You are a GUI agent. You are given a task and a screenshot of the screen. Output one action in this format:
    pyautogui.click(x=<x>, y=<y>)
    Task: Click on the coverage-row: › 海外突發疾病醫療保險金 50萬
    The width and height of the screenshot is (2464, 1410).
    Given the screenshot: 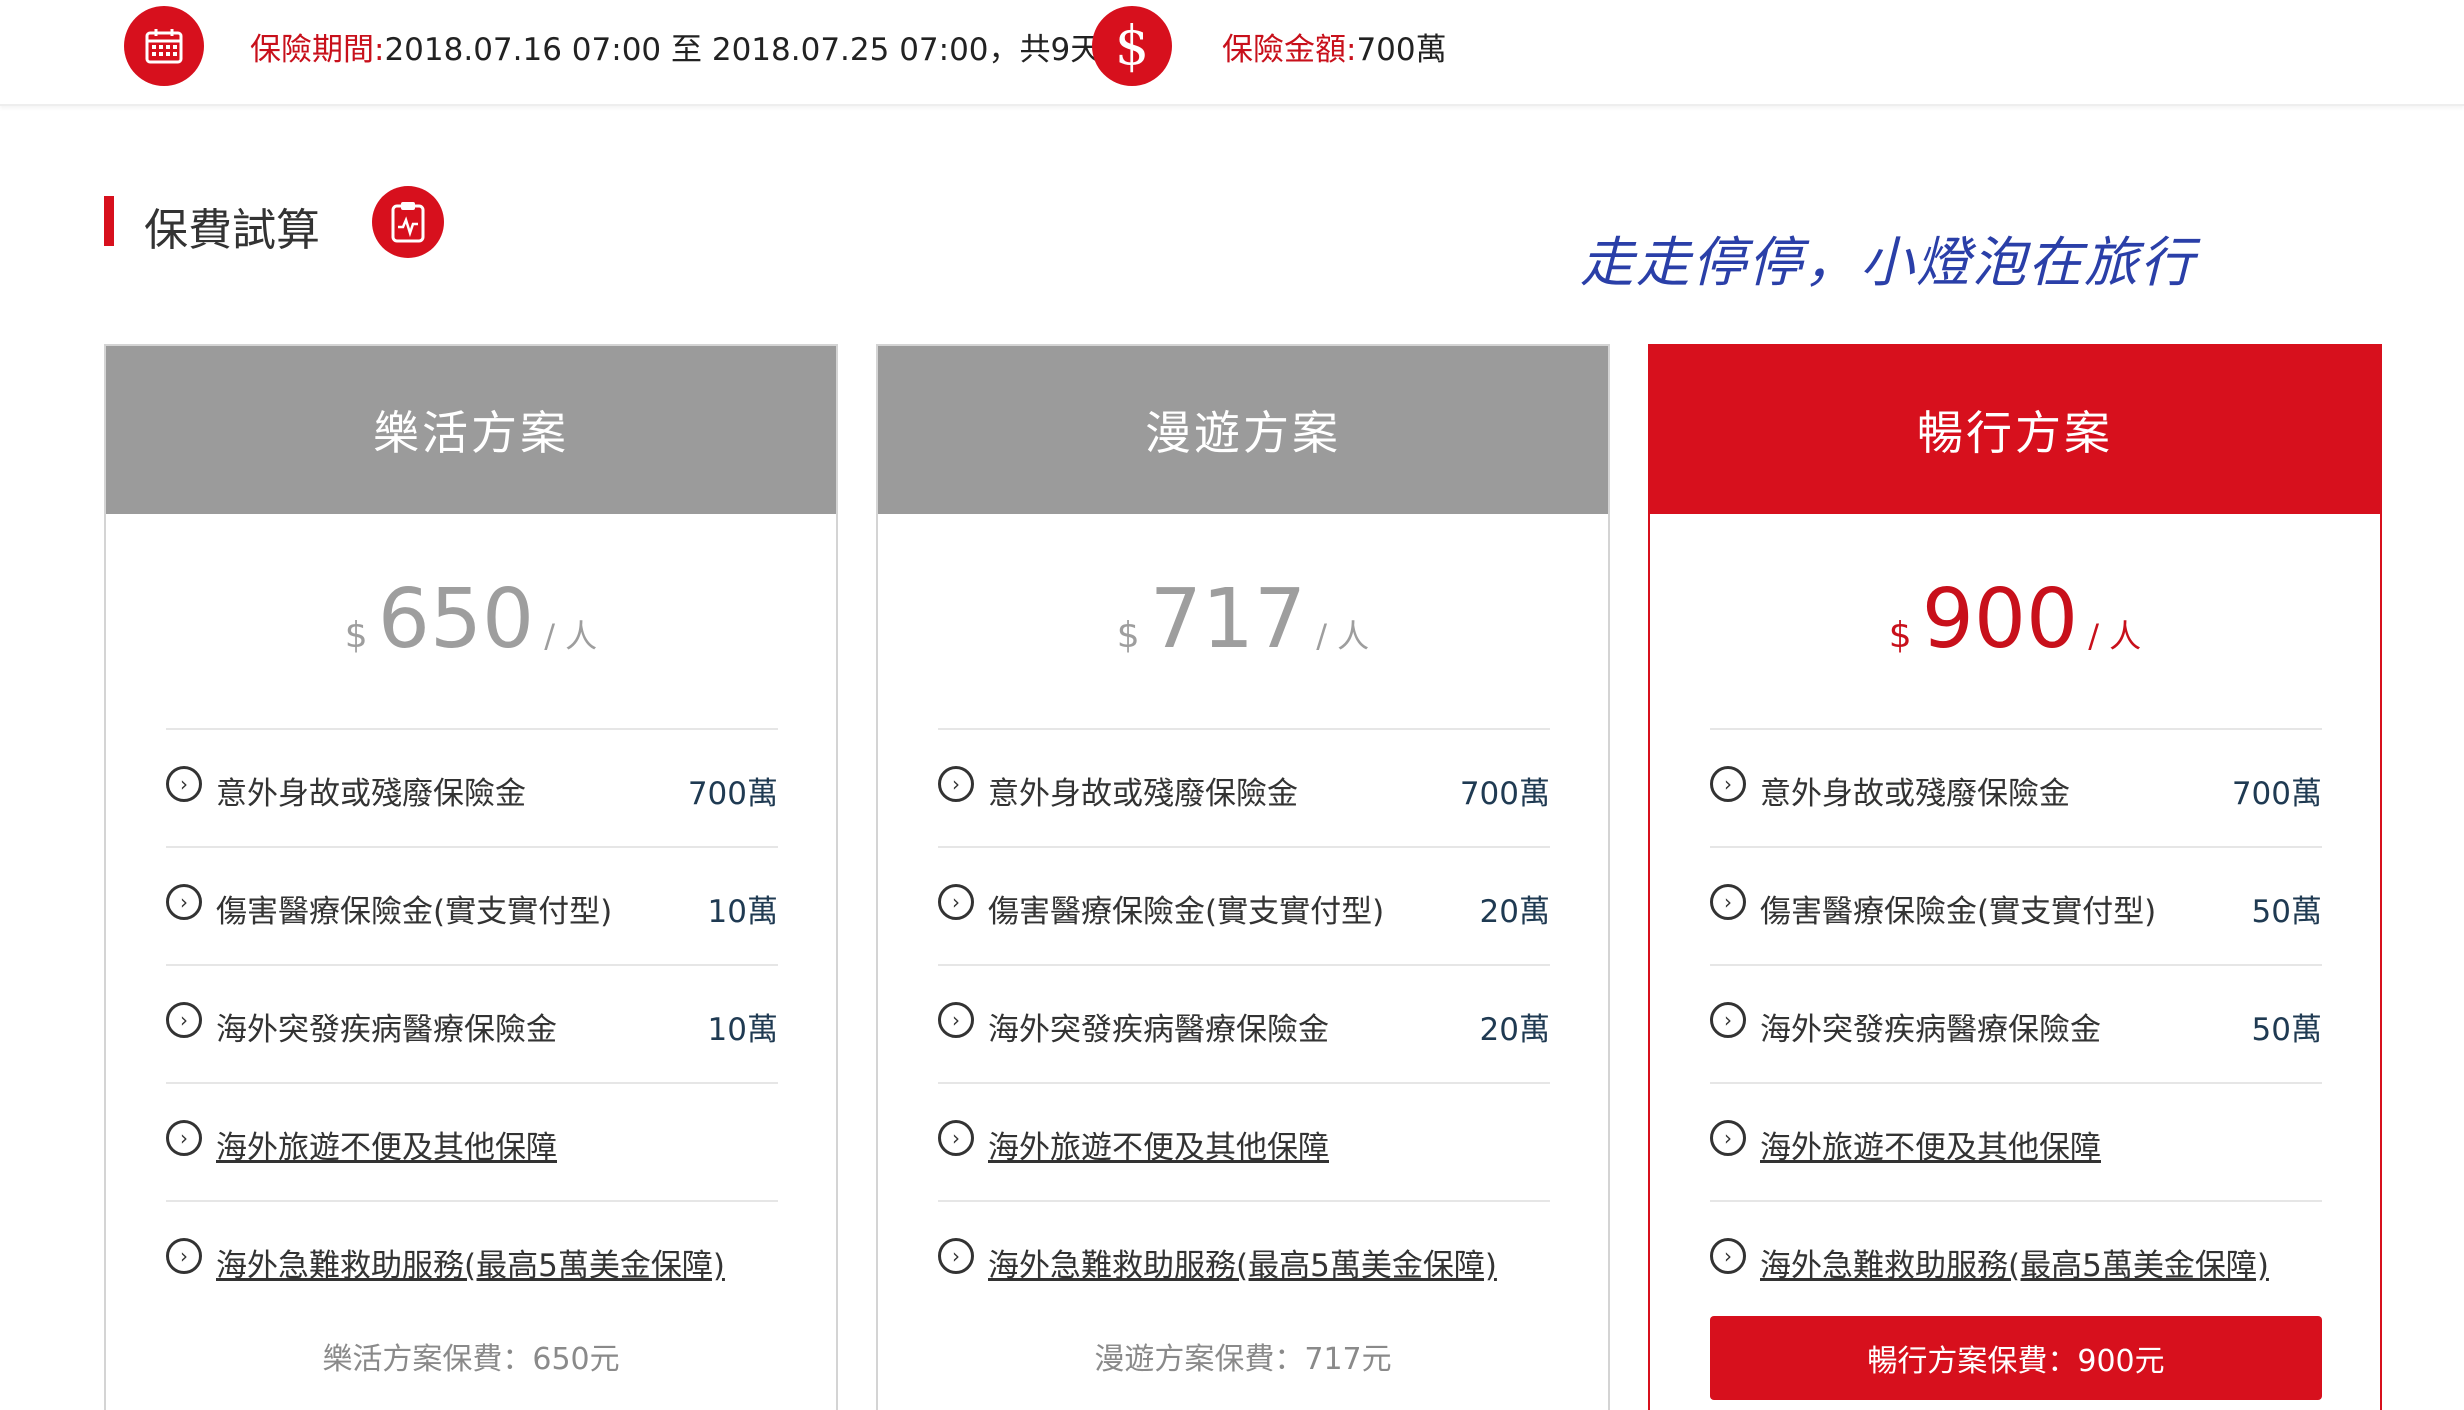 What is the action you would take?
    pyautogui.click(x=2016, y=1025)
    